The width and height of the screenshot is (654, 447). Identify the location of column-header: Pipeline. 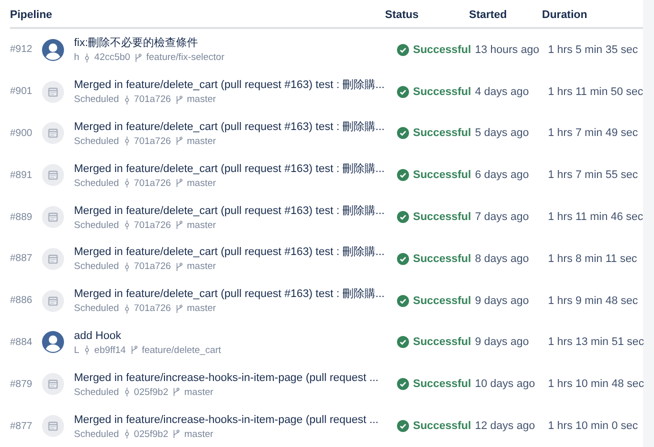
(32, 14).